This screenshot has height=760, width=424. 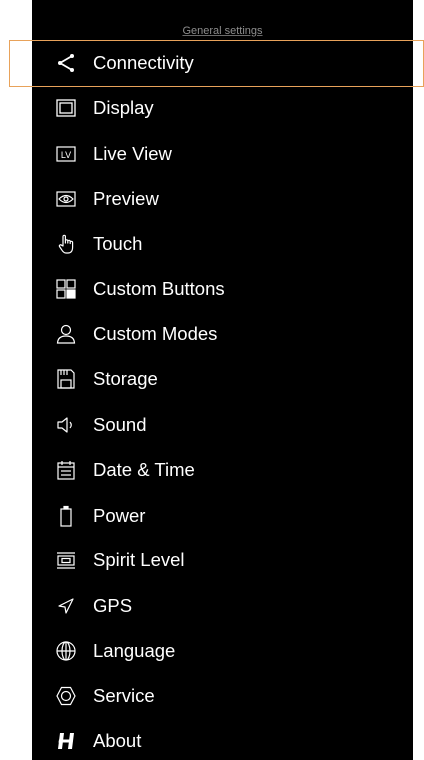 What do you see at coordinates (120, 424) in the screenshot?
I see `menu-item-label: Sound` at bounding box center [120, 424].